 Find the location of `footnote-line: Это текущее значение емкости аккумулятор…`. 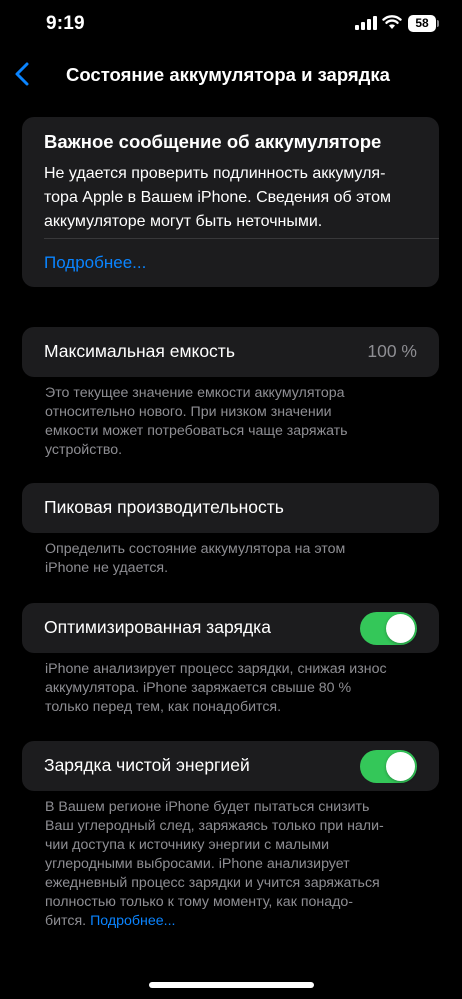

footnote-line: Это текущее значение емкости аккумулятор… is located at coordinates (195, 393).